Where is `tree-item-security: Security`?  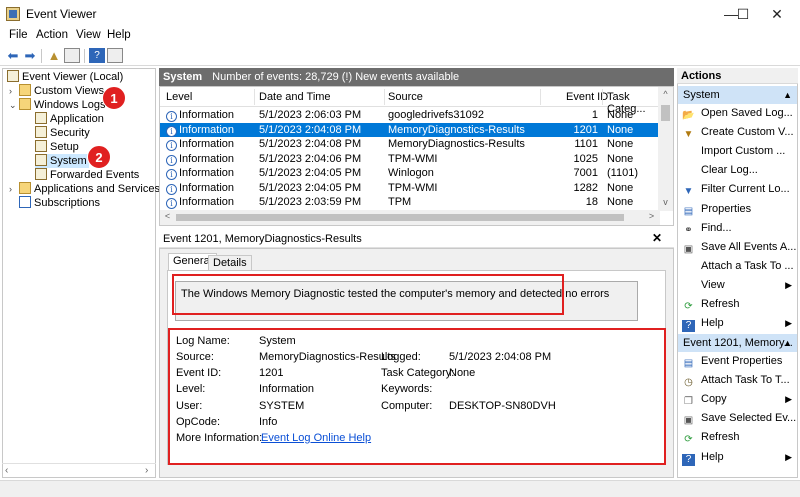
tree-item-security: Security is located at coordinates (62, 133).